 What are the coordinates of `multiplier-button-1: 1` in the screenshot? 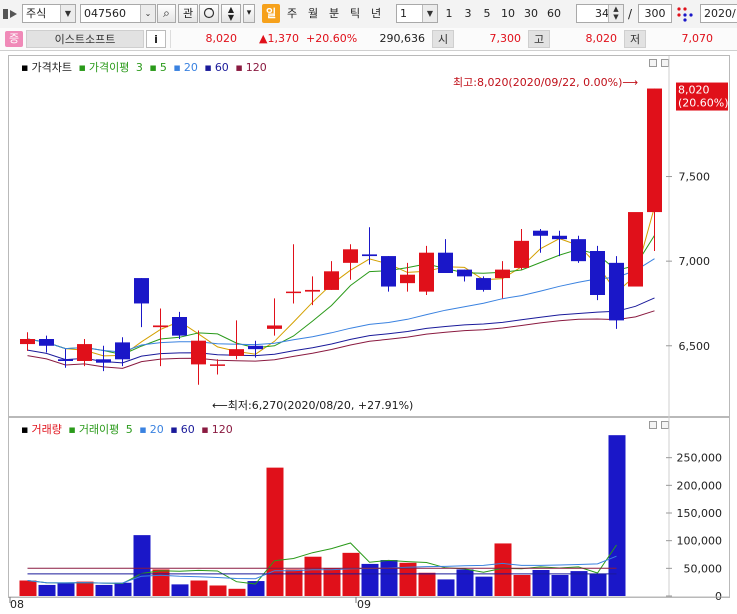 It's located at (449, 13).